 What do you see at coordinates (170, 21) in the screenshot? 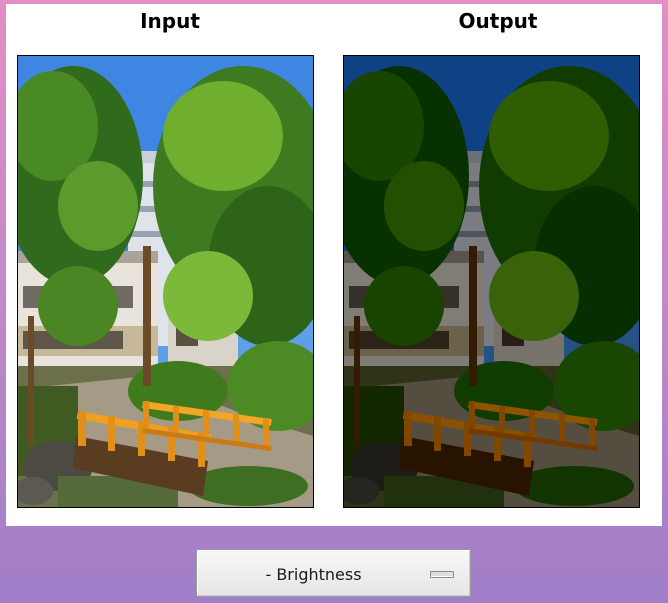
I see `input-title: Input` at bounding box center [170, 21].